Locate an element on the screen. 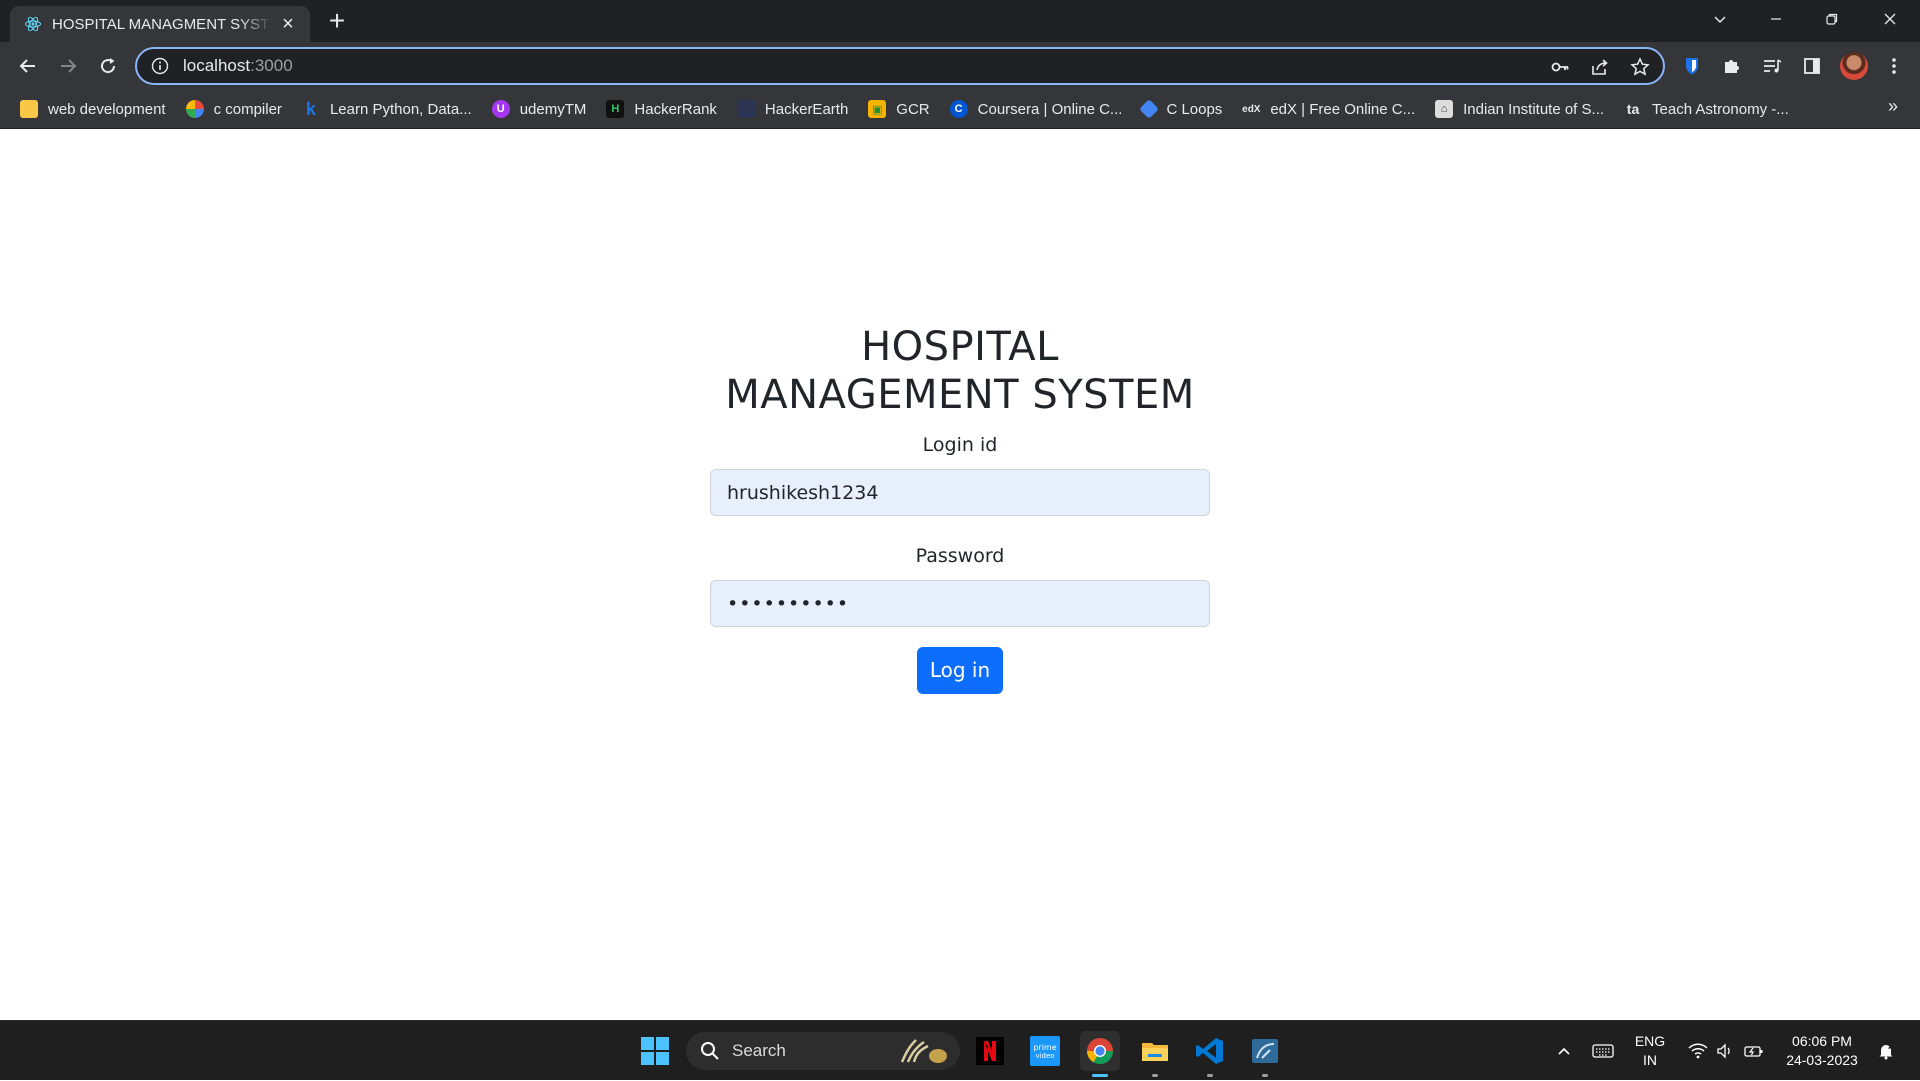 The height and width of the screenshot is (1081, 1920). bookmark-c-loops: C Loops is located at coordinates (1185, 109).